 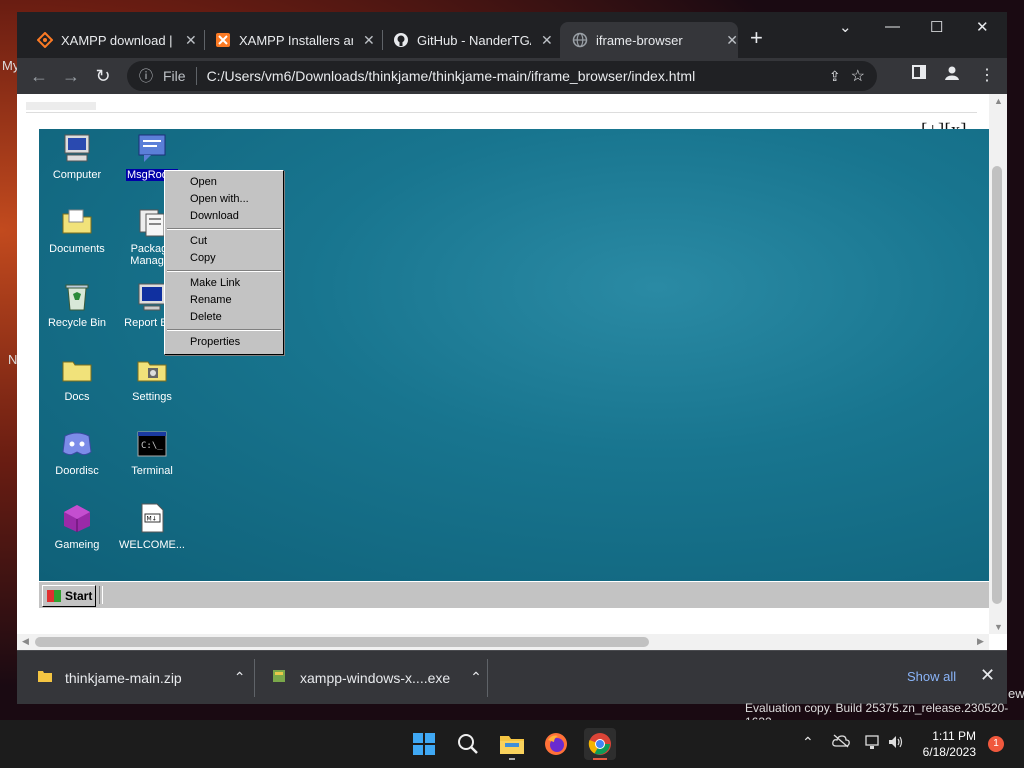 I want to click on tab-xampp-installers: XAMPP Installers and ✕, so click(x=289, y=40).